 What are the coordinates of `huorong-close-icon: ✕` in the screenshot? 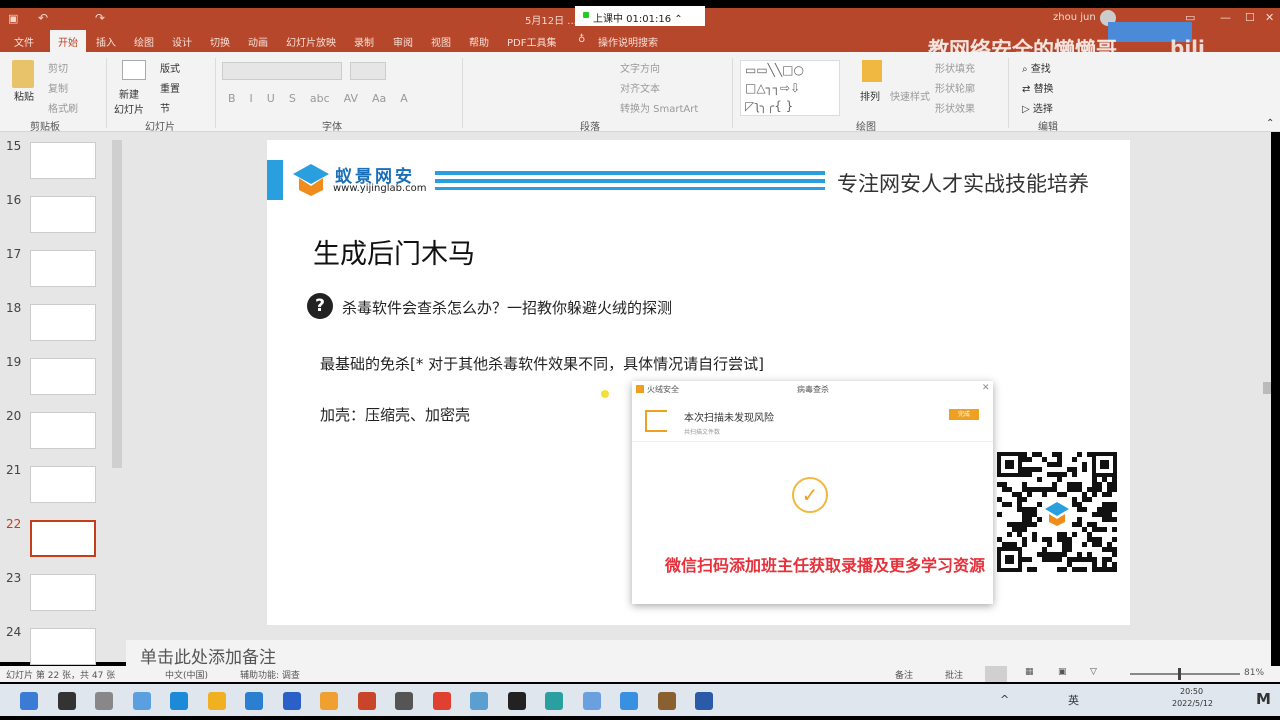 It's located at (986, 388).